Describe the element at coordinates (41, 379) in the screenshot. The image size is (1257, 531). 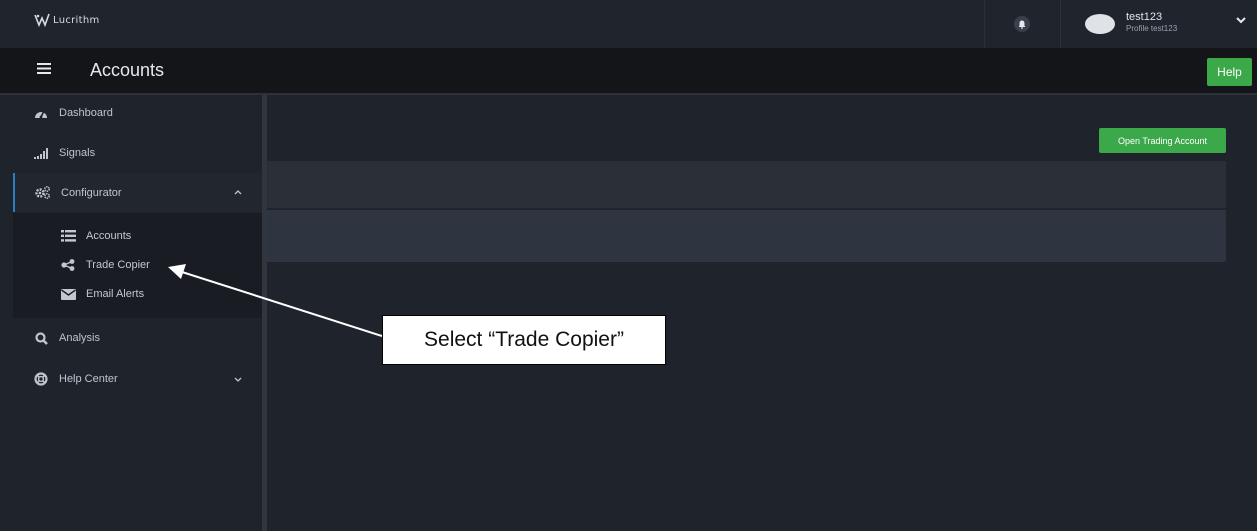
I see `life-ring-icon` at that location.